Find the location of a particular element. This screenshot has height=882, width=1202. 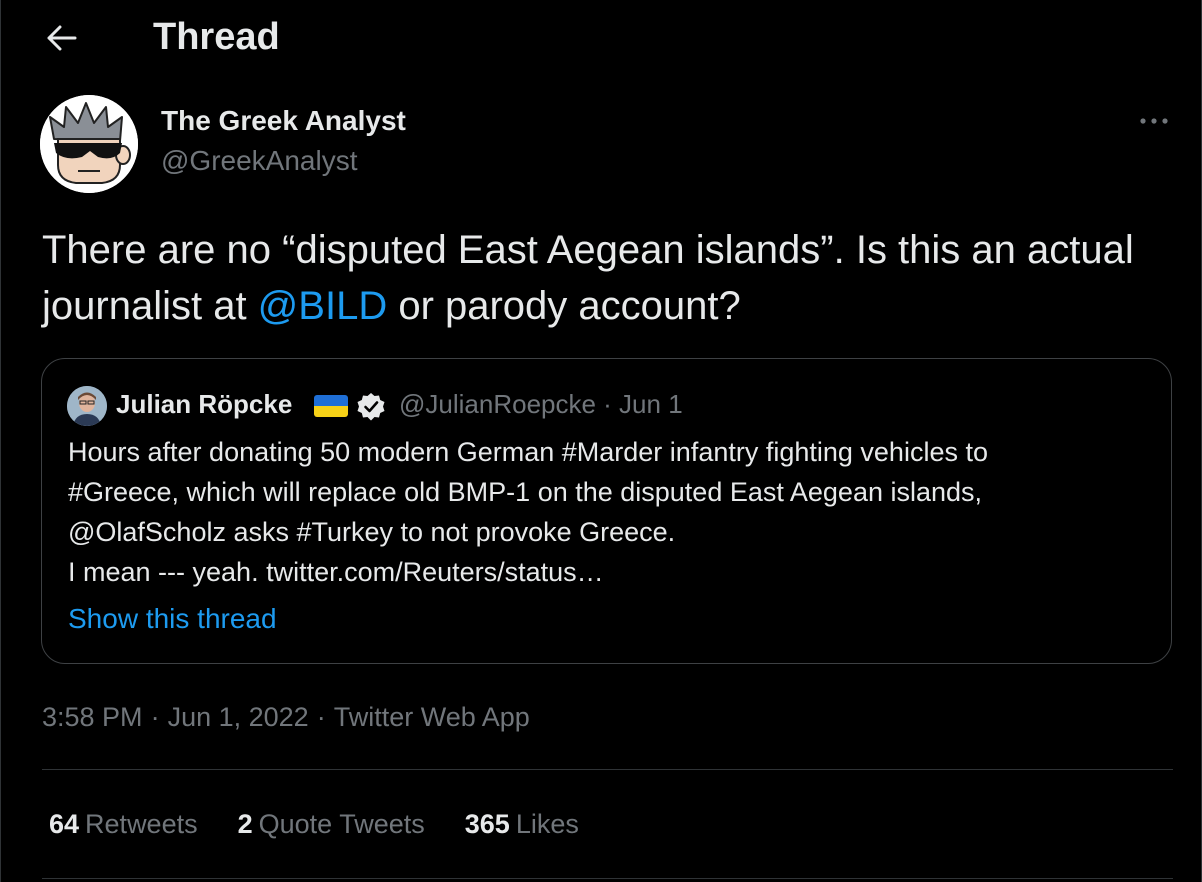

retweets-stat: 64 Retweets is located at coordinates (123, 824).